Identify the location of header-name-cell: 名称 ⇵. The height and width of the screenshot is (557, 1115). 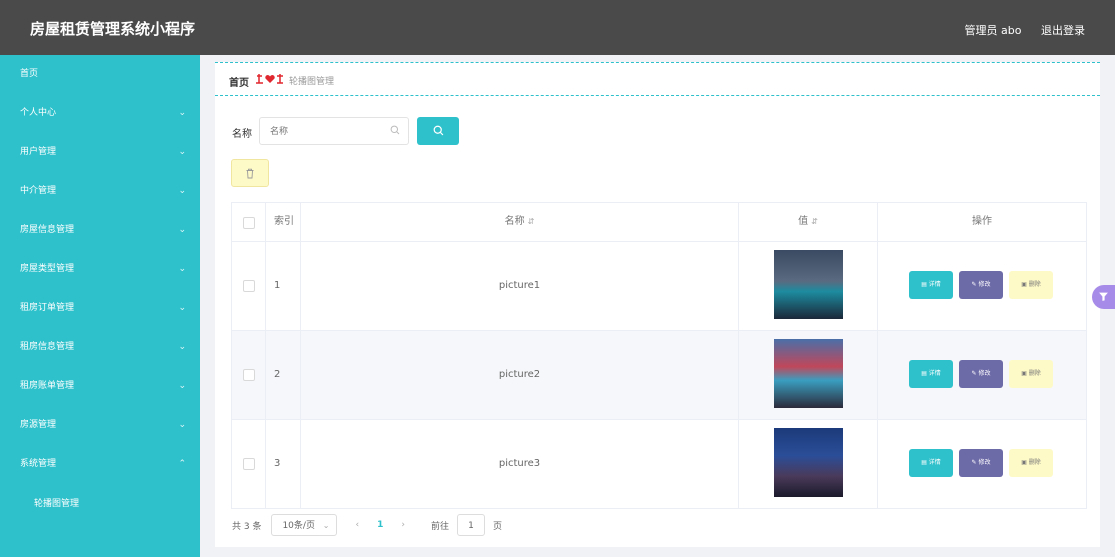
(520, 222).